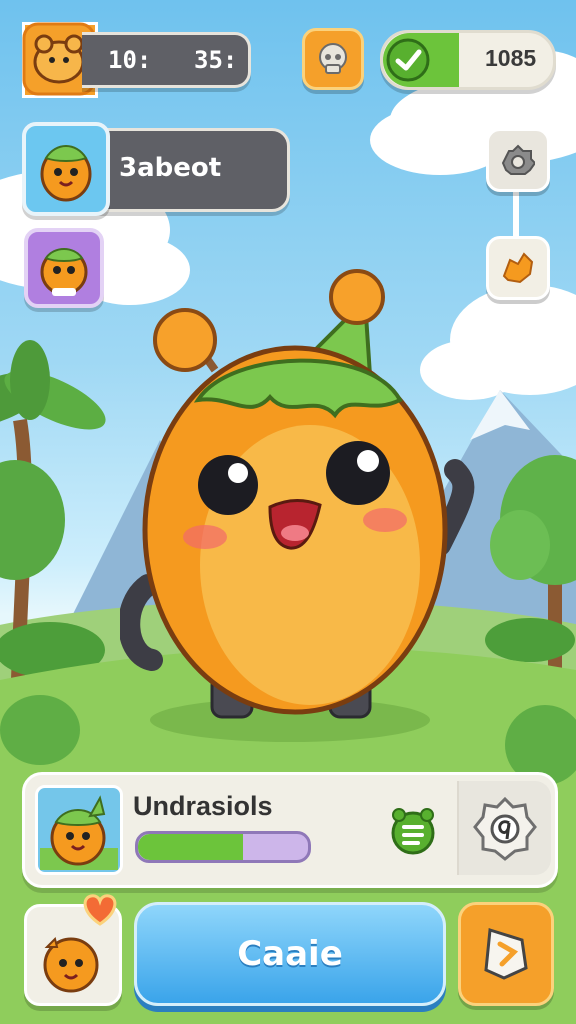 The height and width of the screenshot is (1024, 576). I want to click on skull-button, so click(333, 59).